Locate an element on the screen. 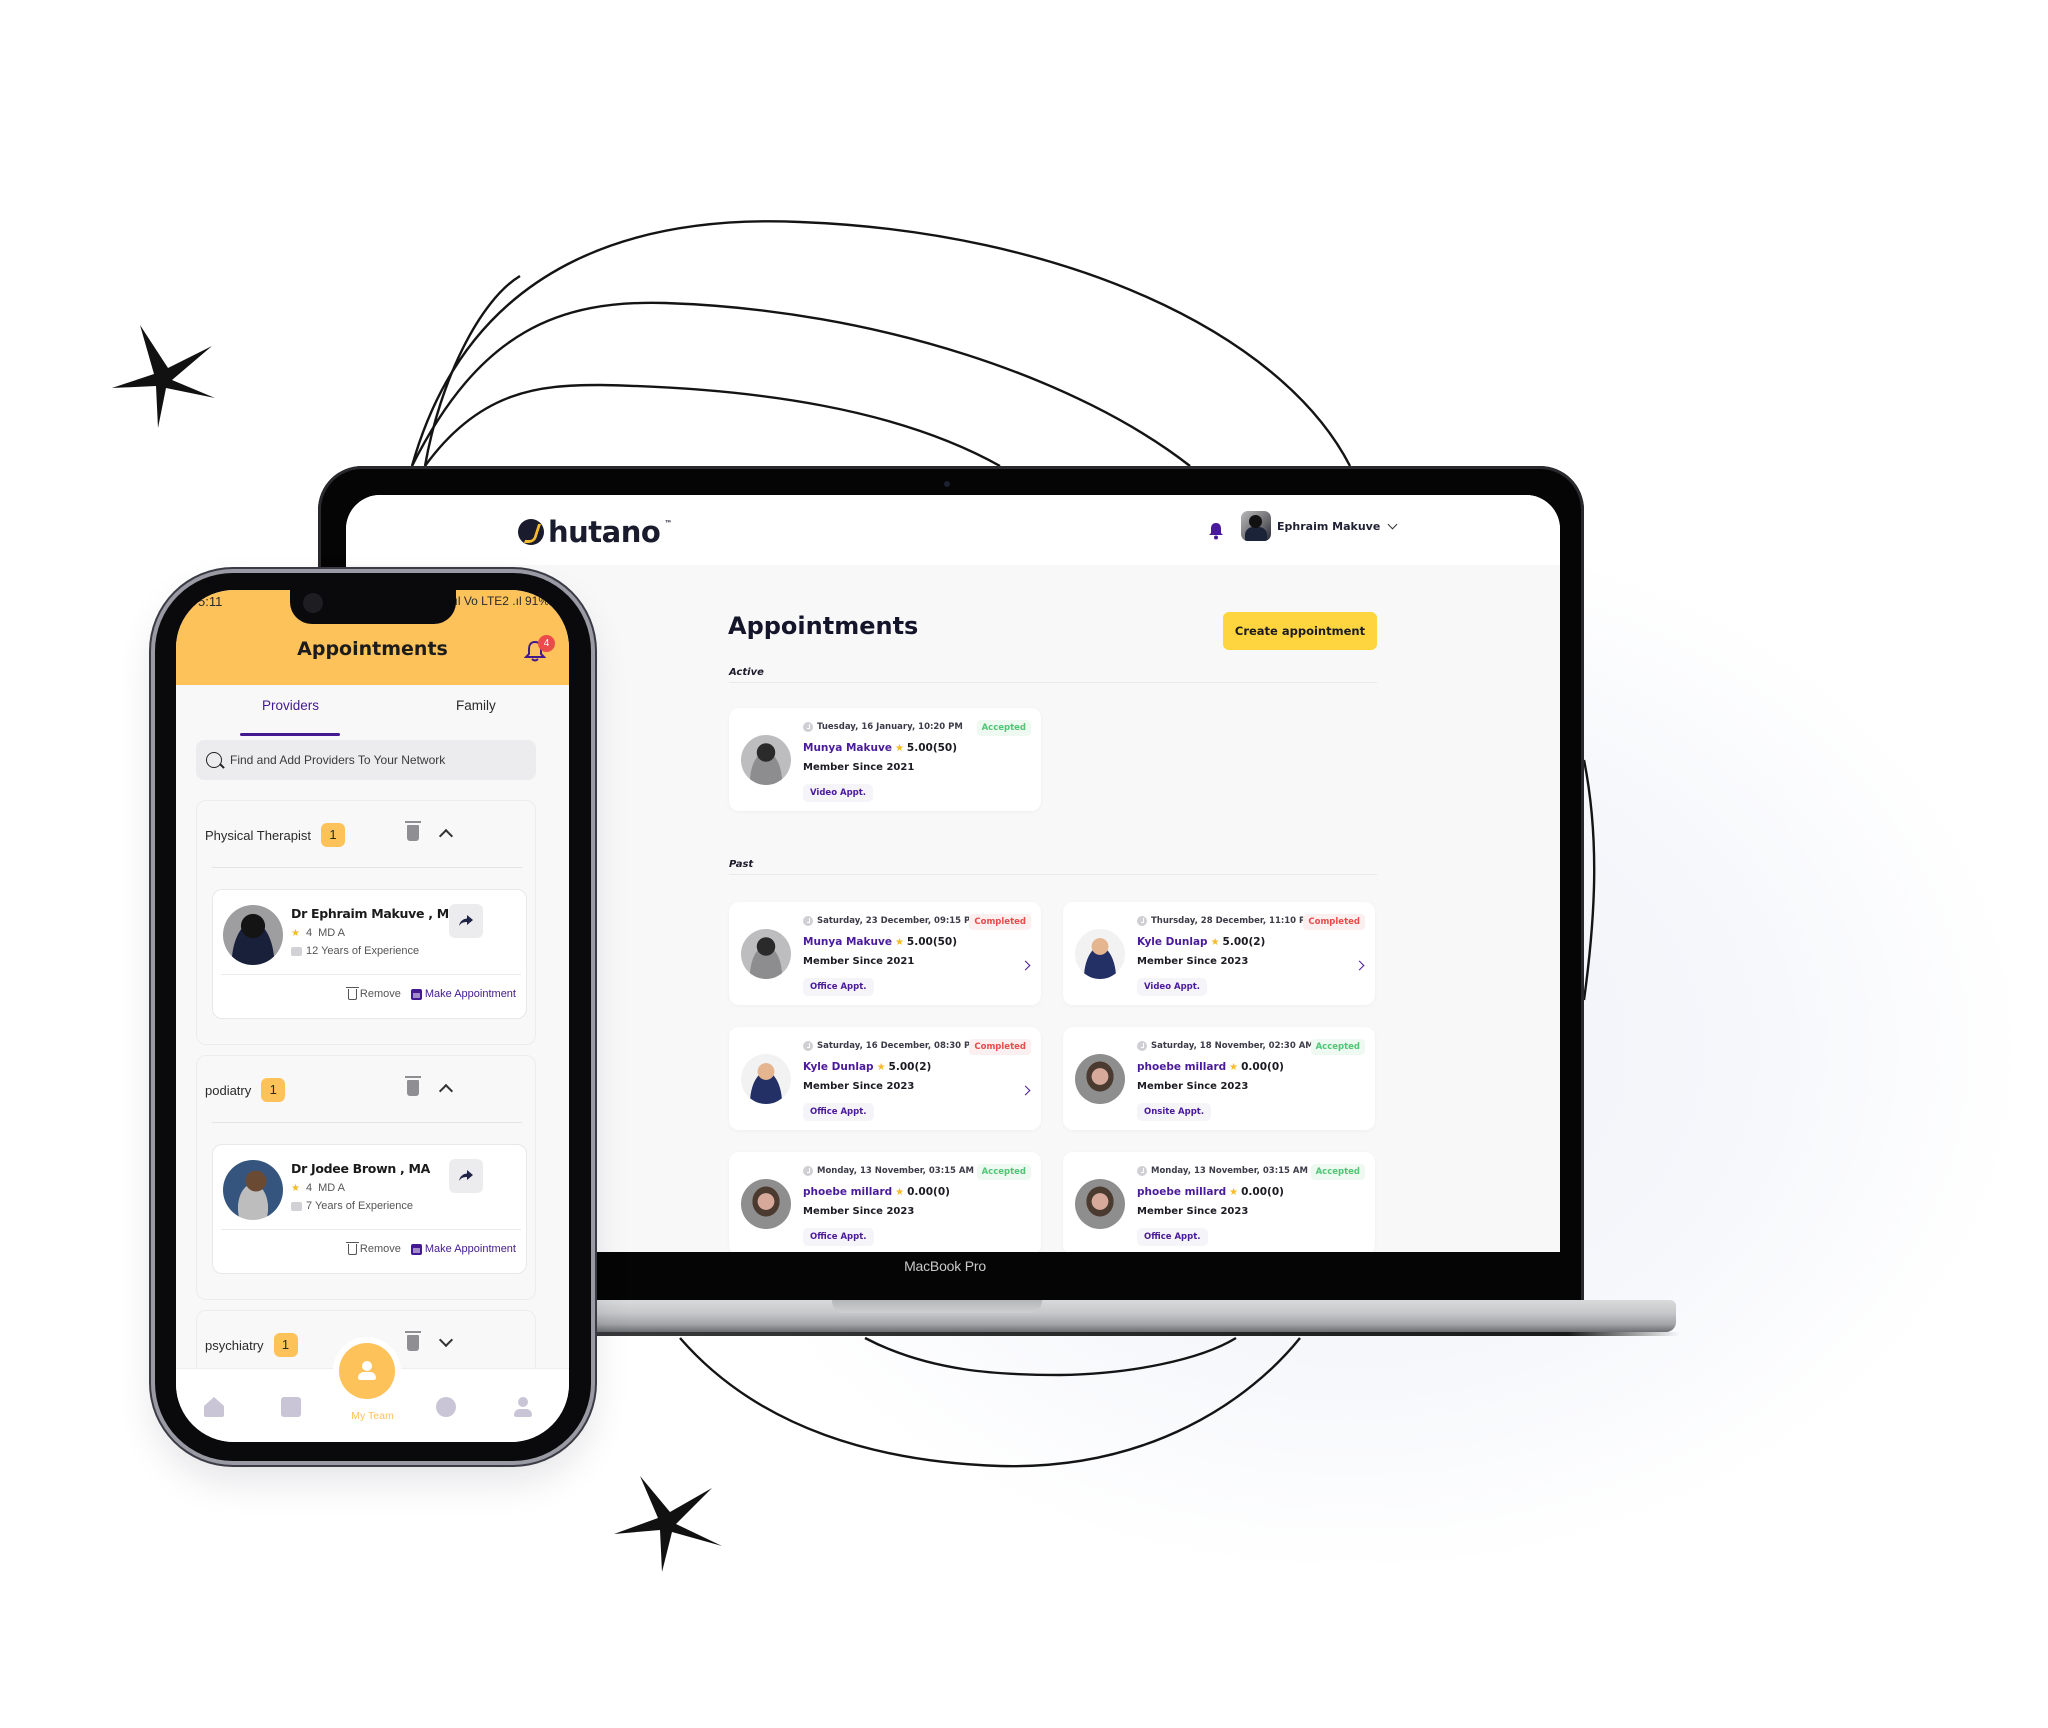 This screenshot has height=1728, width=2048. search-input is located at coordinates (370, 760).